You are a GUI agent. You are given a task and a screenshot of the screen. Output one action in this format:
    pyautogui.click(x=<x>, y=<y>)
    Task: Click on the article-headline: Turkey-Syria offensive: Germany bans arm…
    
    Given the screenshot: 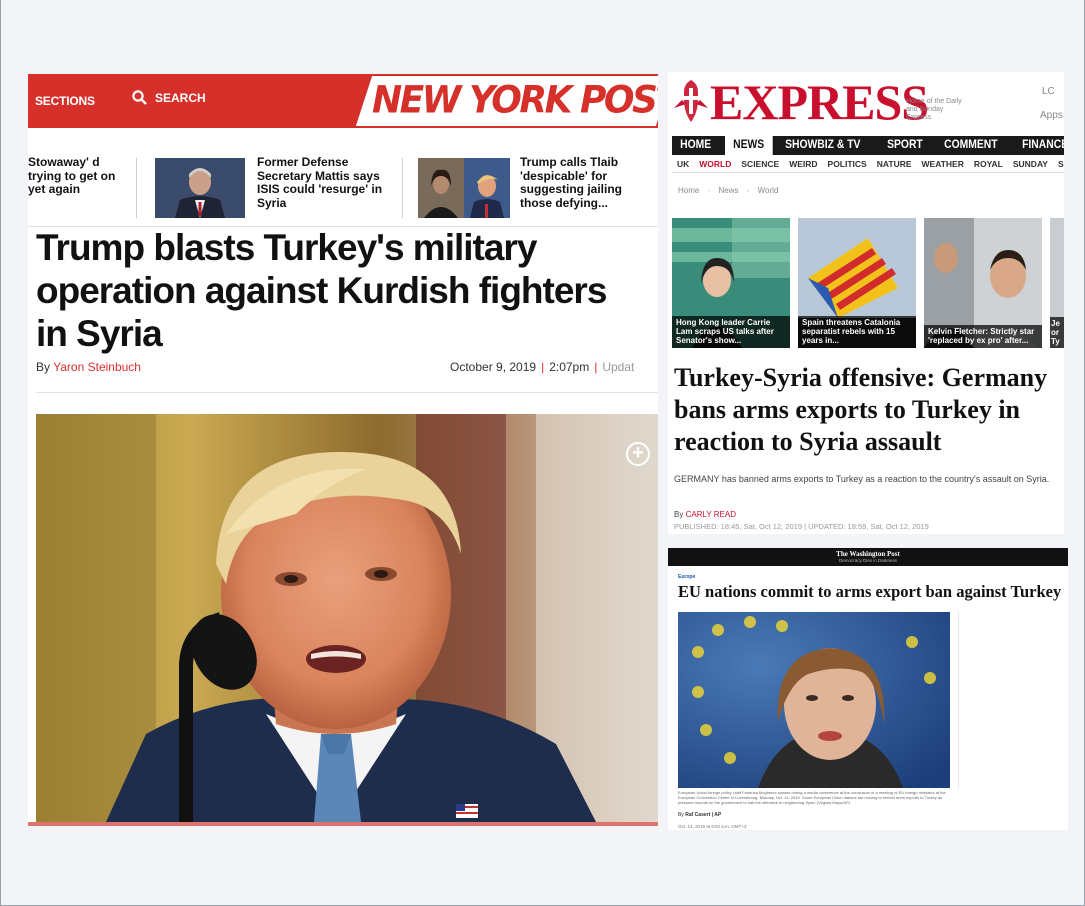 What is the action you would take?
    pyautogui.click(x=861, y=409)
    